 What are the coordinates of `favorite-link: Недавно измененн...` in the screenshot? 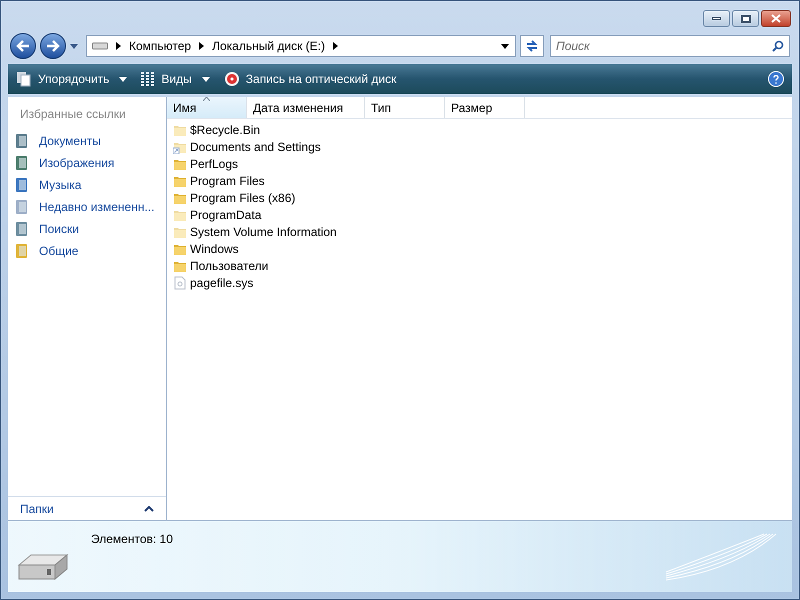 It's located at (96, 207).